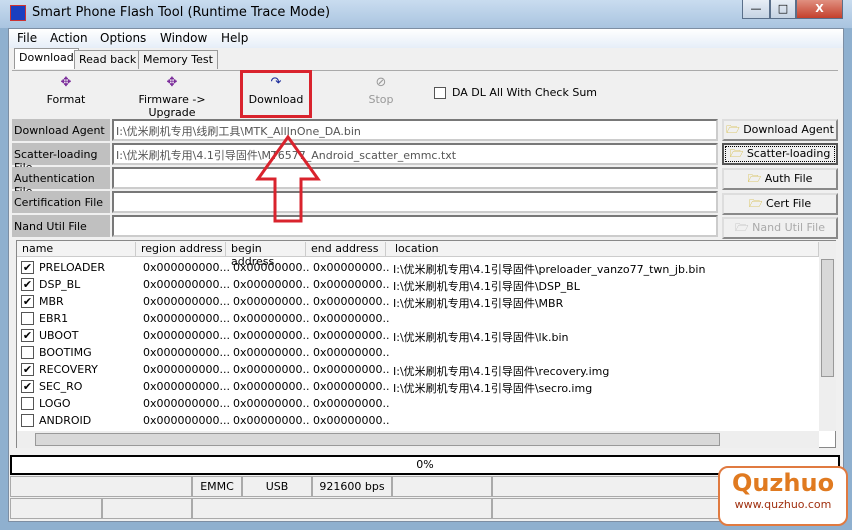 This screenshot has height=530, width=852. I want to click on auth-file-input, so click(415, 178).